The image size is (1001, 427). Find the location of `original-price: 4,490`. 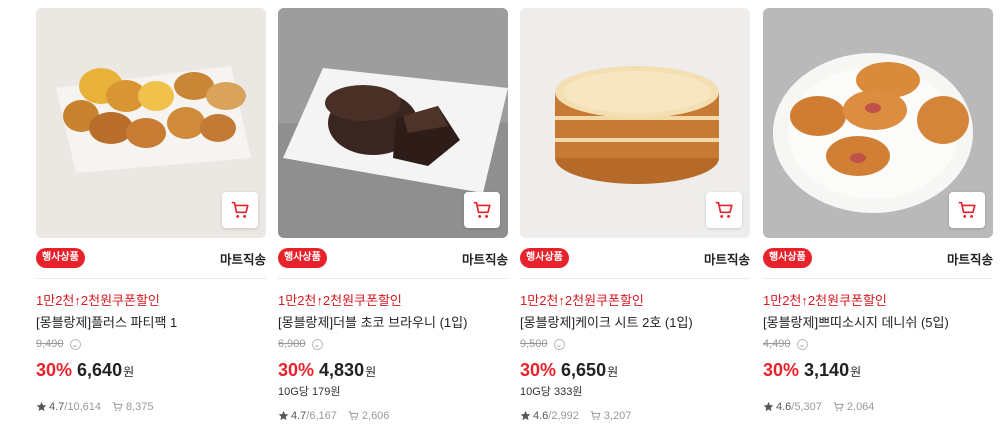

original-price: 4,490 is located at coordinates (777, 344).